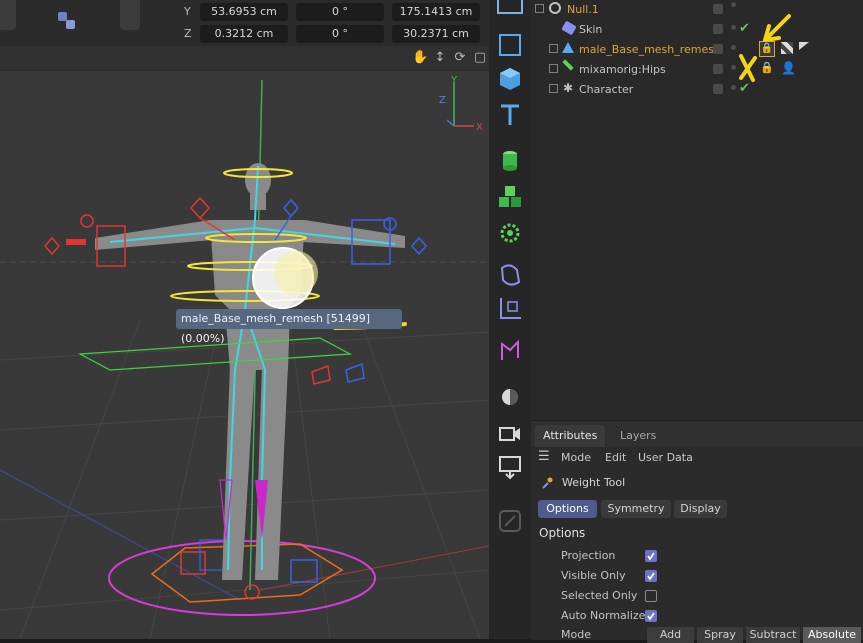 The image size is (863, 643). Describe the element at coordinates (120, 535) in the screenshot. I see `z-axis-line` at that location.